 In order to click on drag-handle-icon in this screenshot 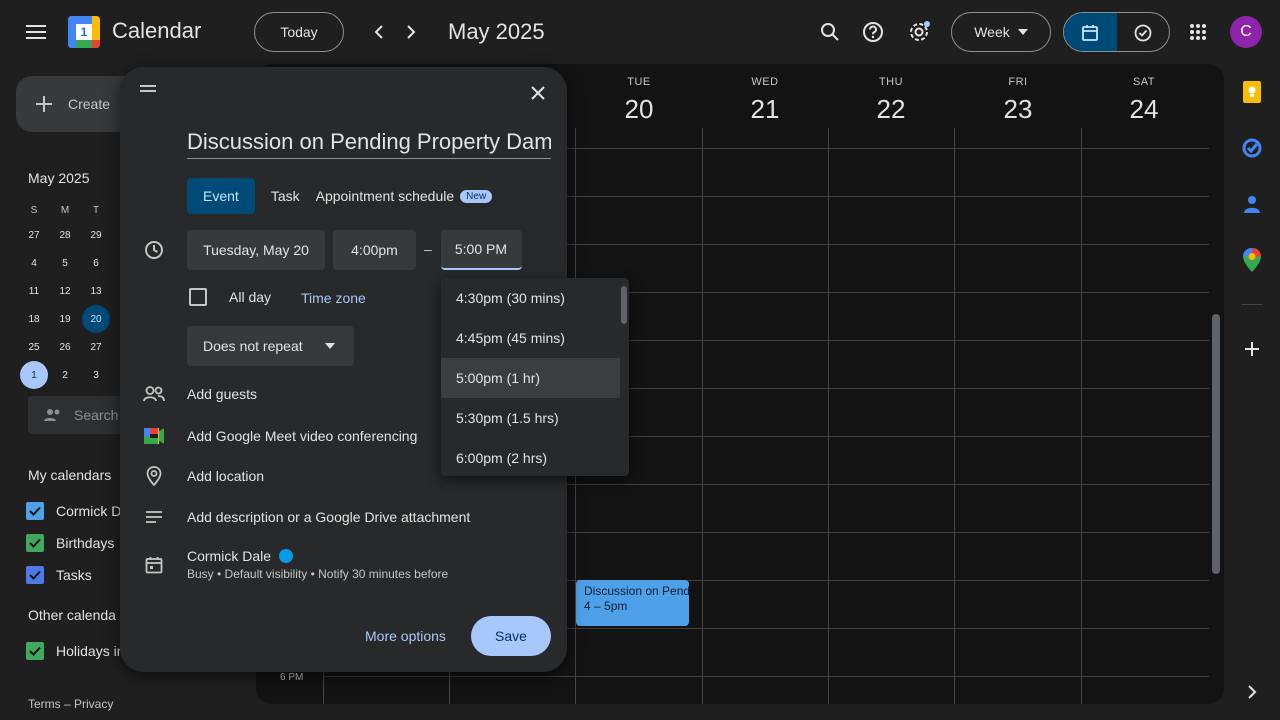, I will do `click(148, 90)`.